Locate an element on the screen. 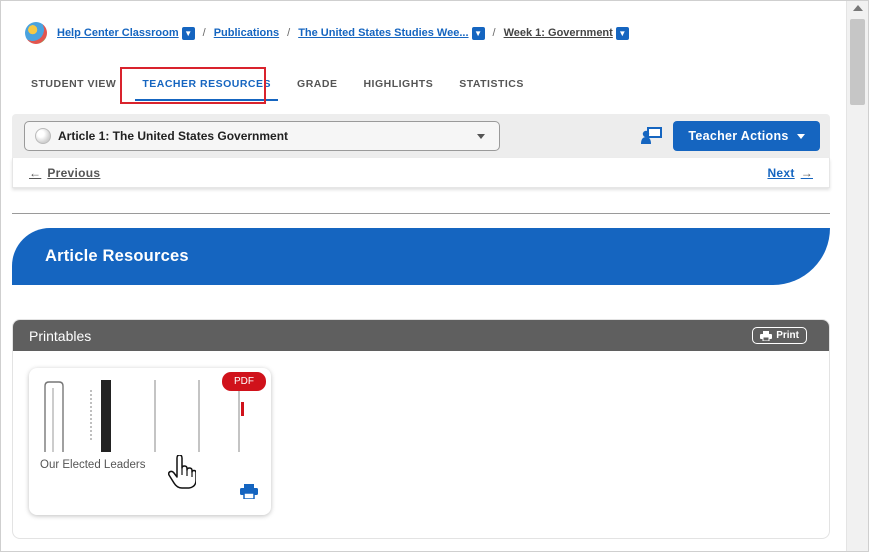 The height and width of the screenshot is (552, 869). section-divider is located at coordinates (421, 213).